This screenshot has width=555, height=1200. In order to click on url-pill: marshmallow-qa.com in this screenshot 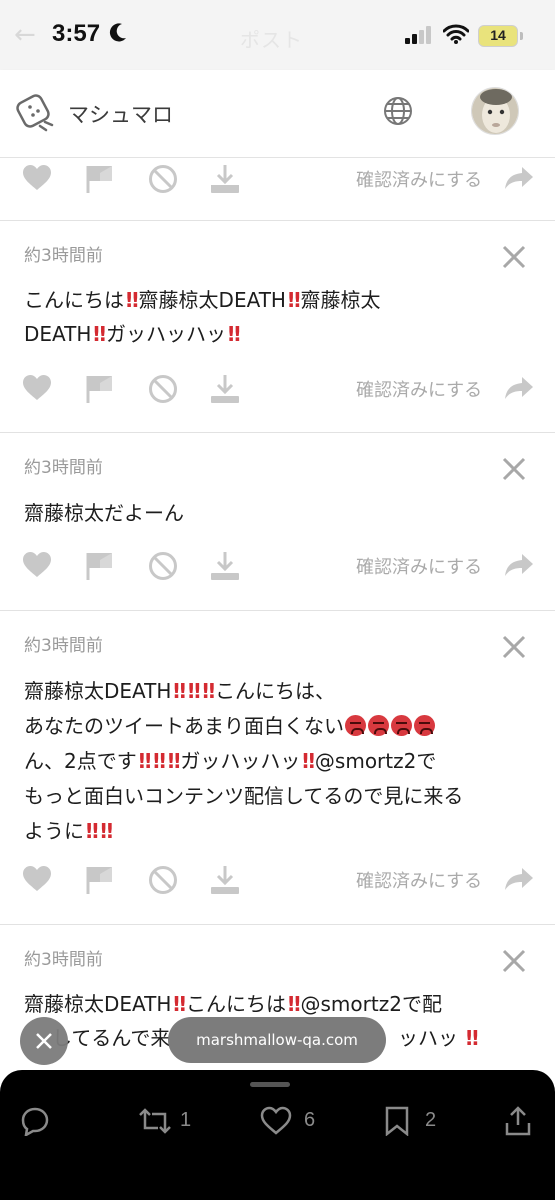, I will do `click(277, 1040)`.